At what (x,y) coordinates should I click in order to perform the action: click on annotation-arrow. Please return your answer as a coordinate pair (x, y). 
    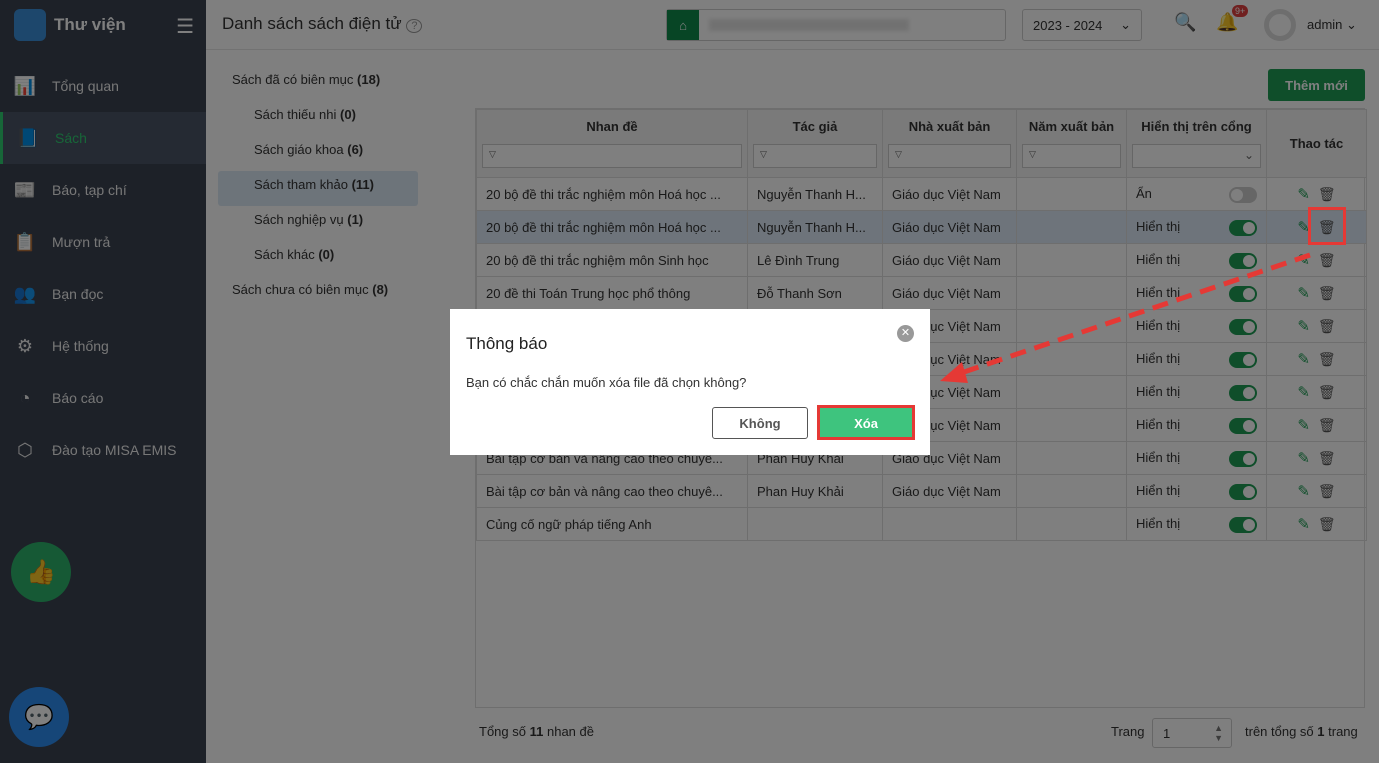
    Looking at the image, I should click on (1125, 317).